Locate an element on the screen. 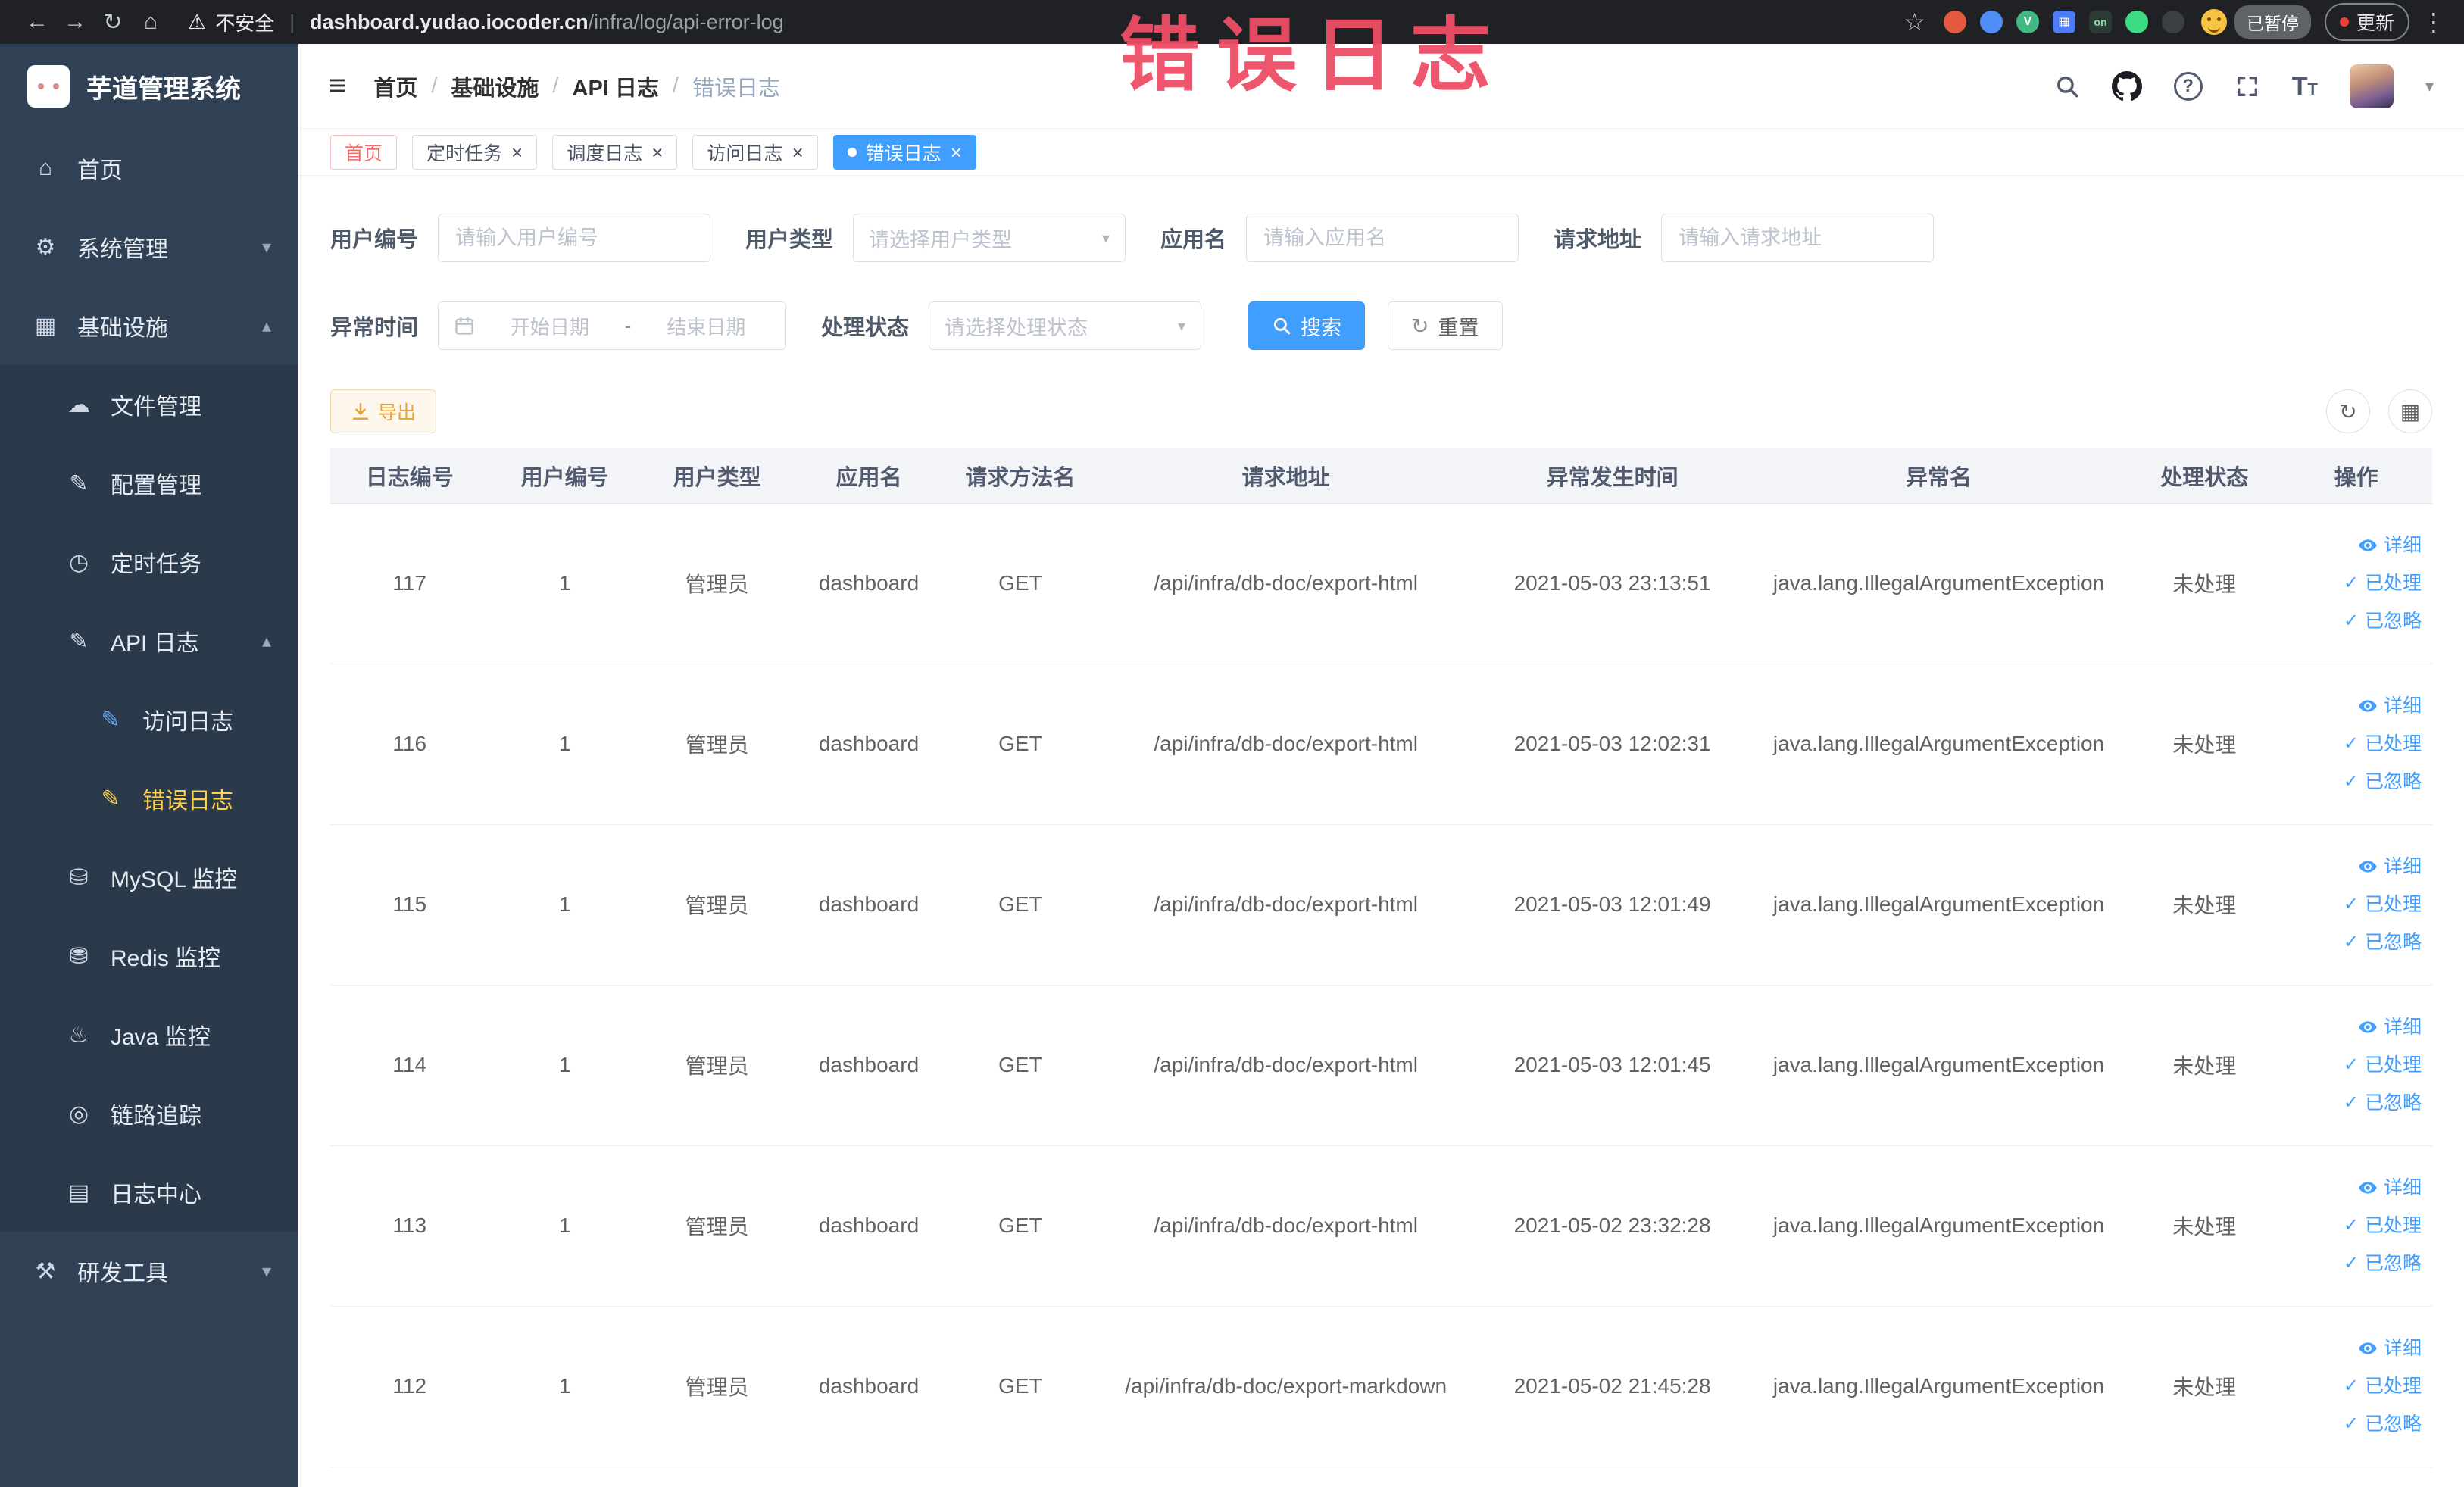 This screenshot has width=2464, height=1487. search-button: 搜索 is located at coordinates (1307, 325).